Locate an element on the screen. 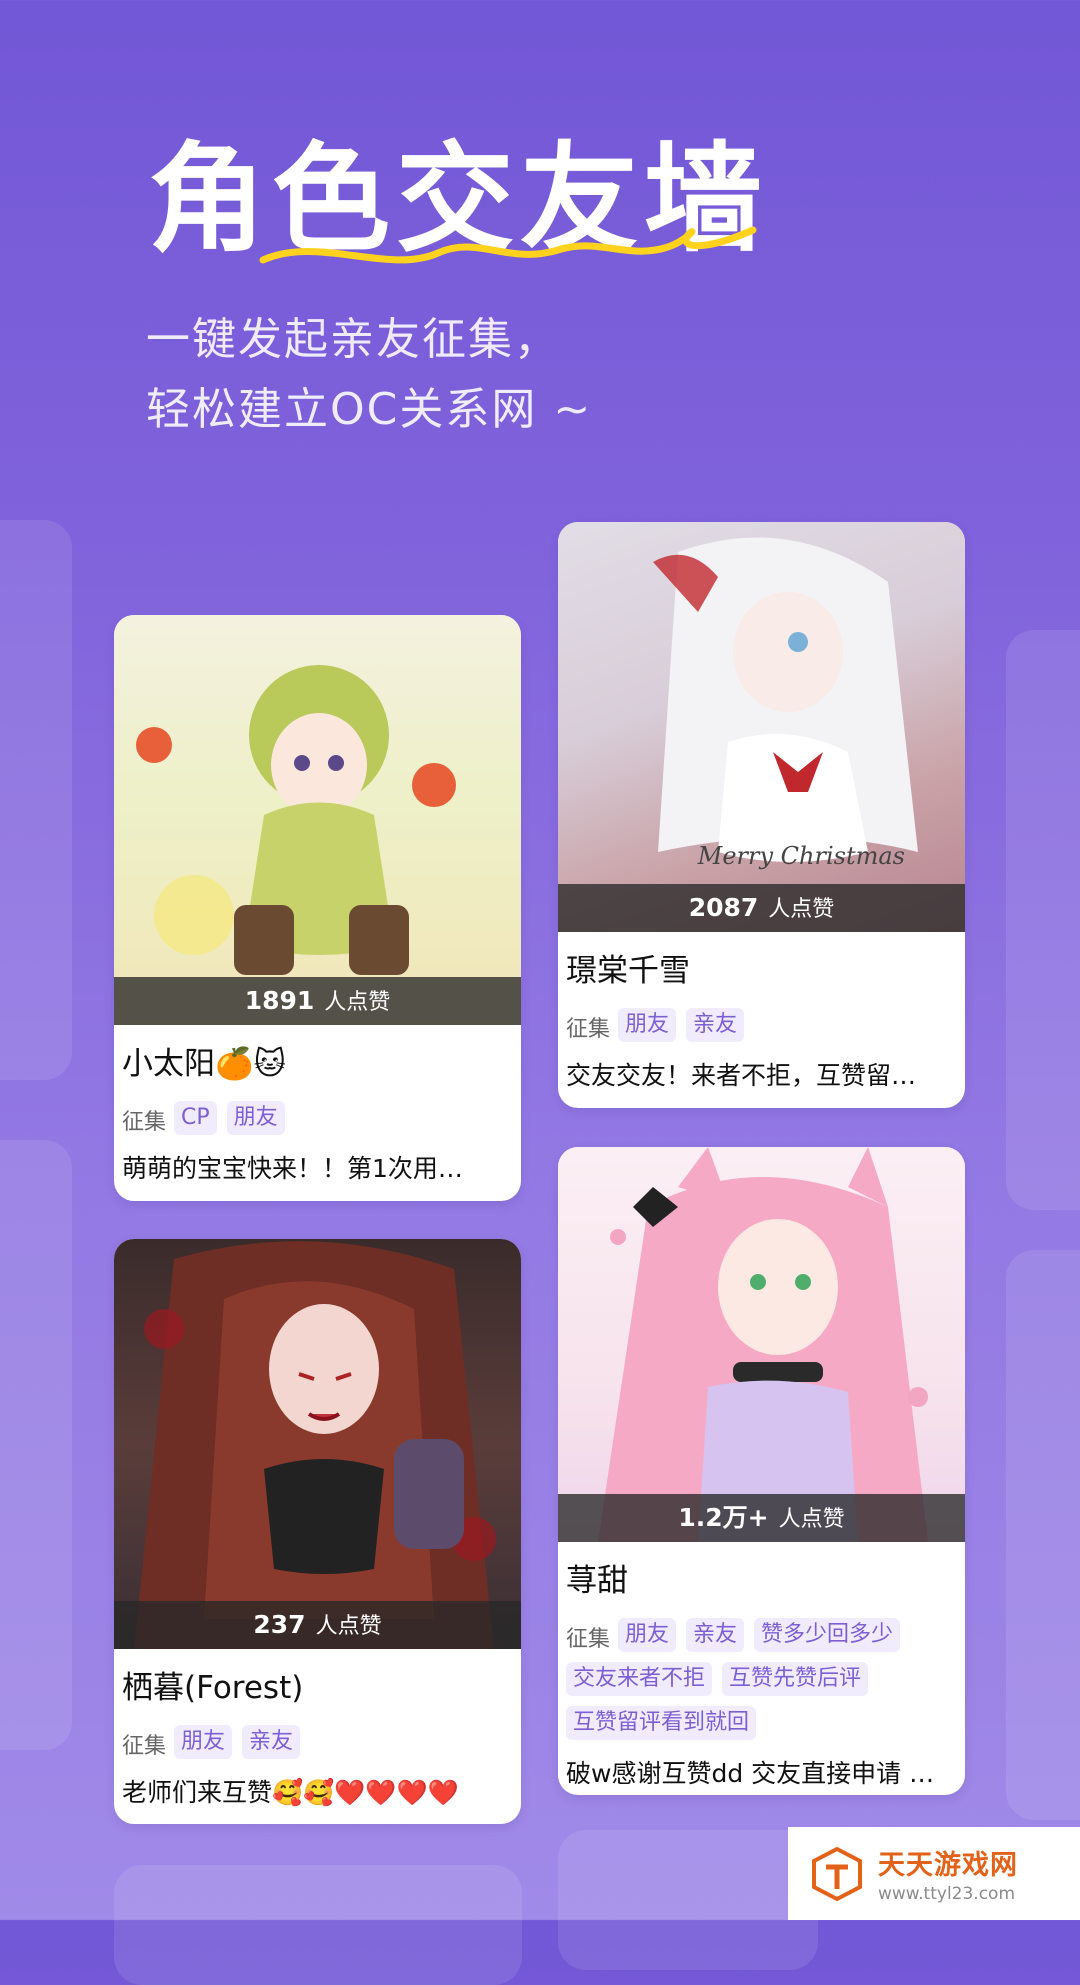 The width and height of the screenshot is (1080, 1985). character-artwork: 1.2万+ 人点赞 is located at coordinates (761, 1344).